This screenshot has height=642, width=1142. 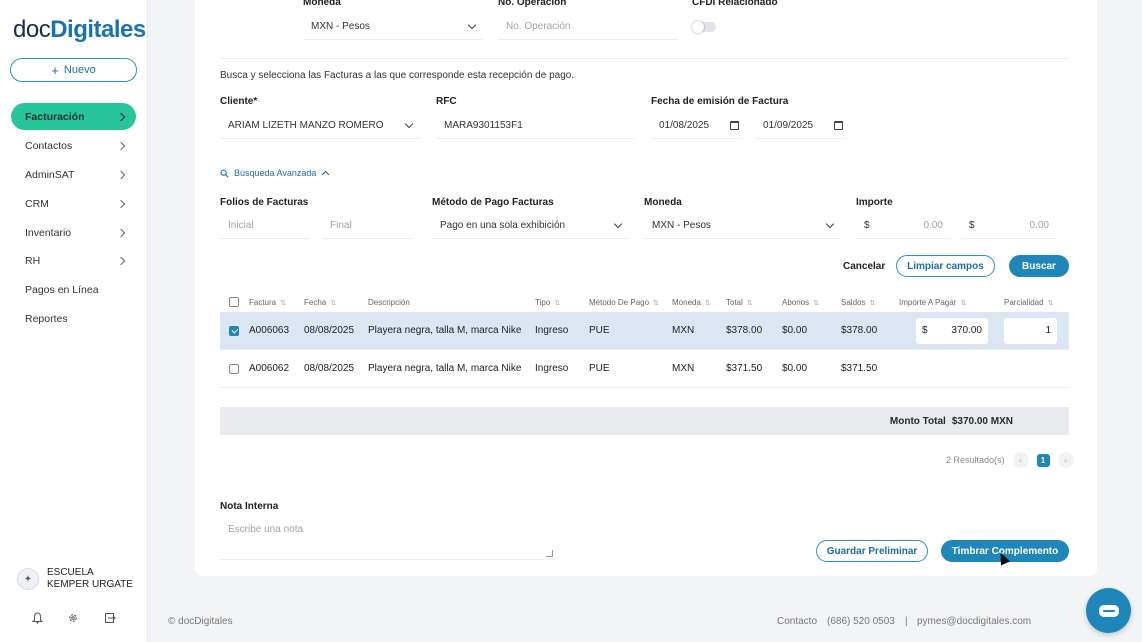 I want to click on organization-name: ESCUELA KEMPER URGATE, so click(x=90, y=578).